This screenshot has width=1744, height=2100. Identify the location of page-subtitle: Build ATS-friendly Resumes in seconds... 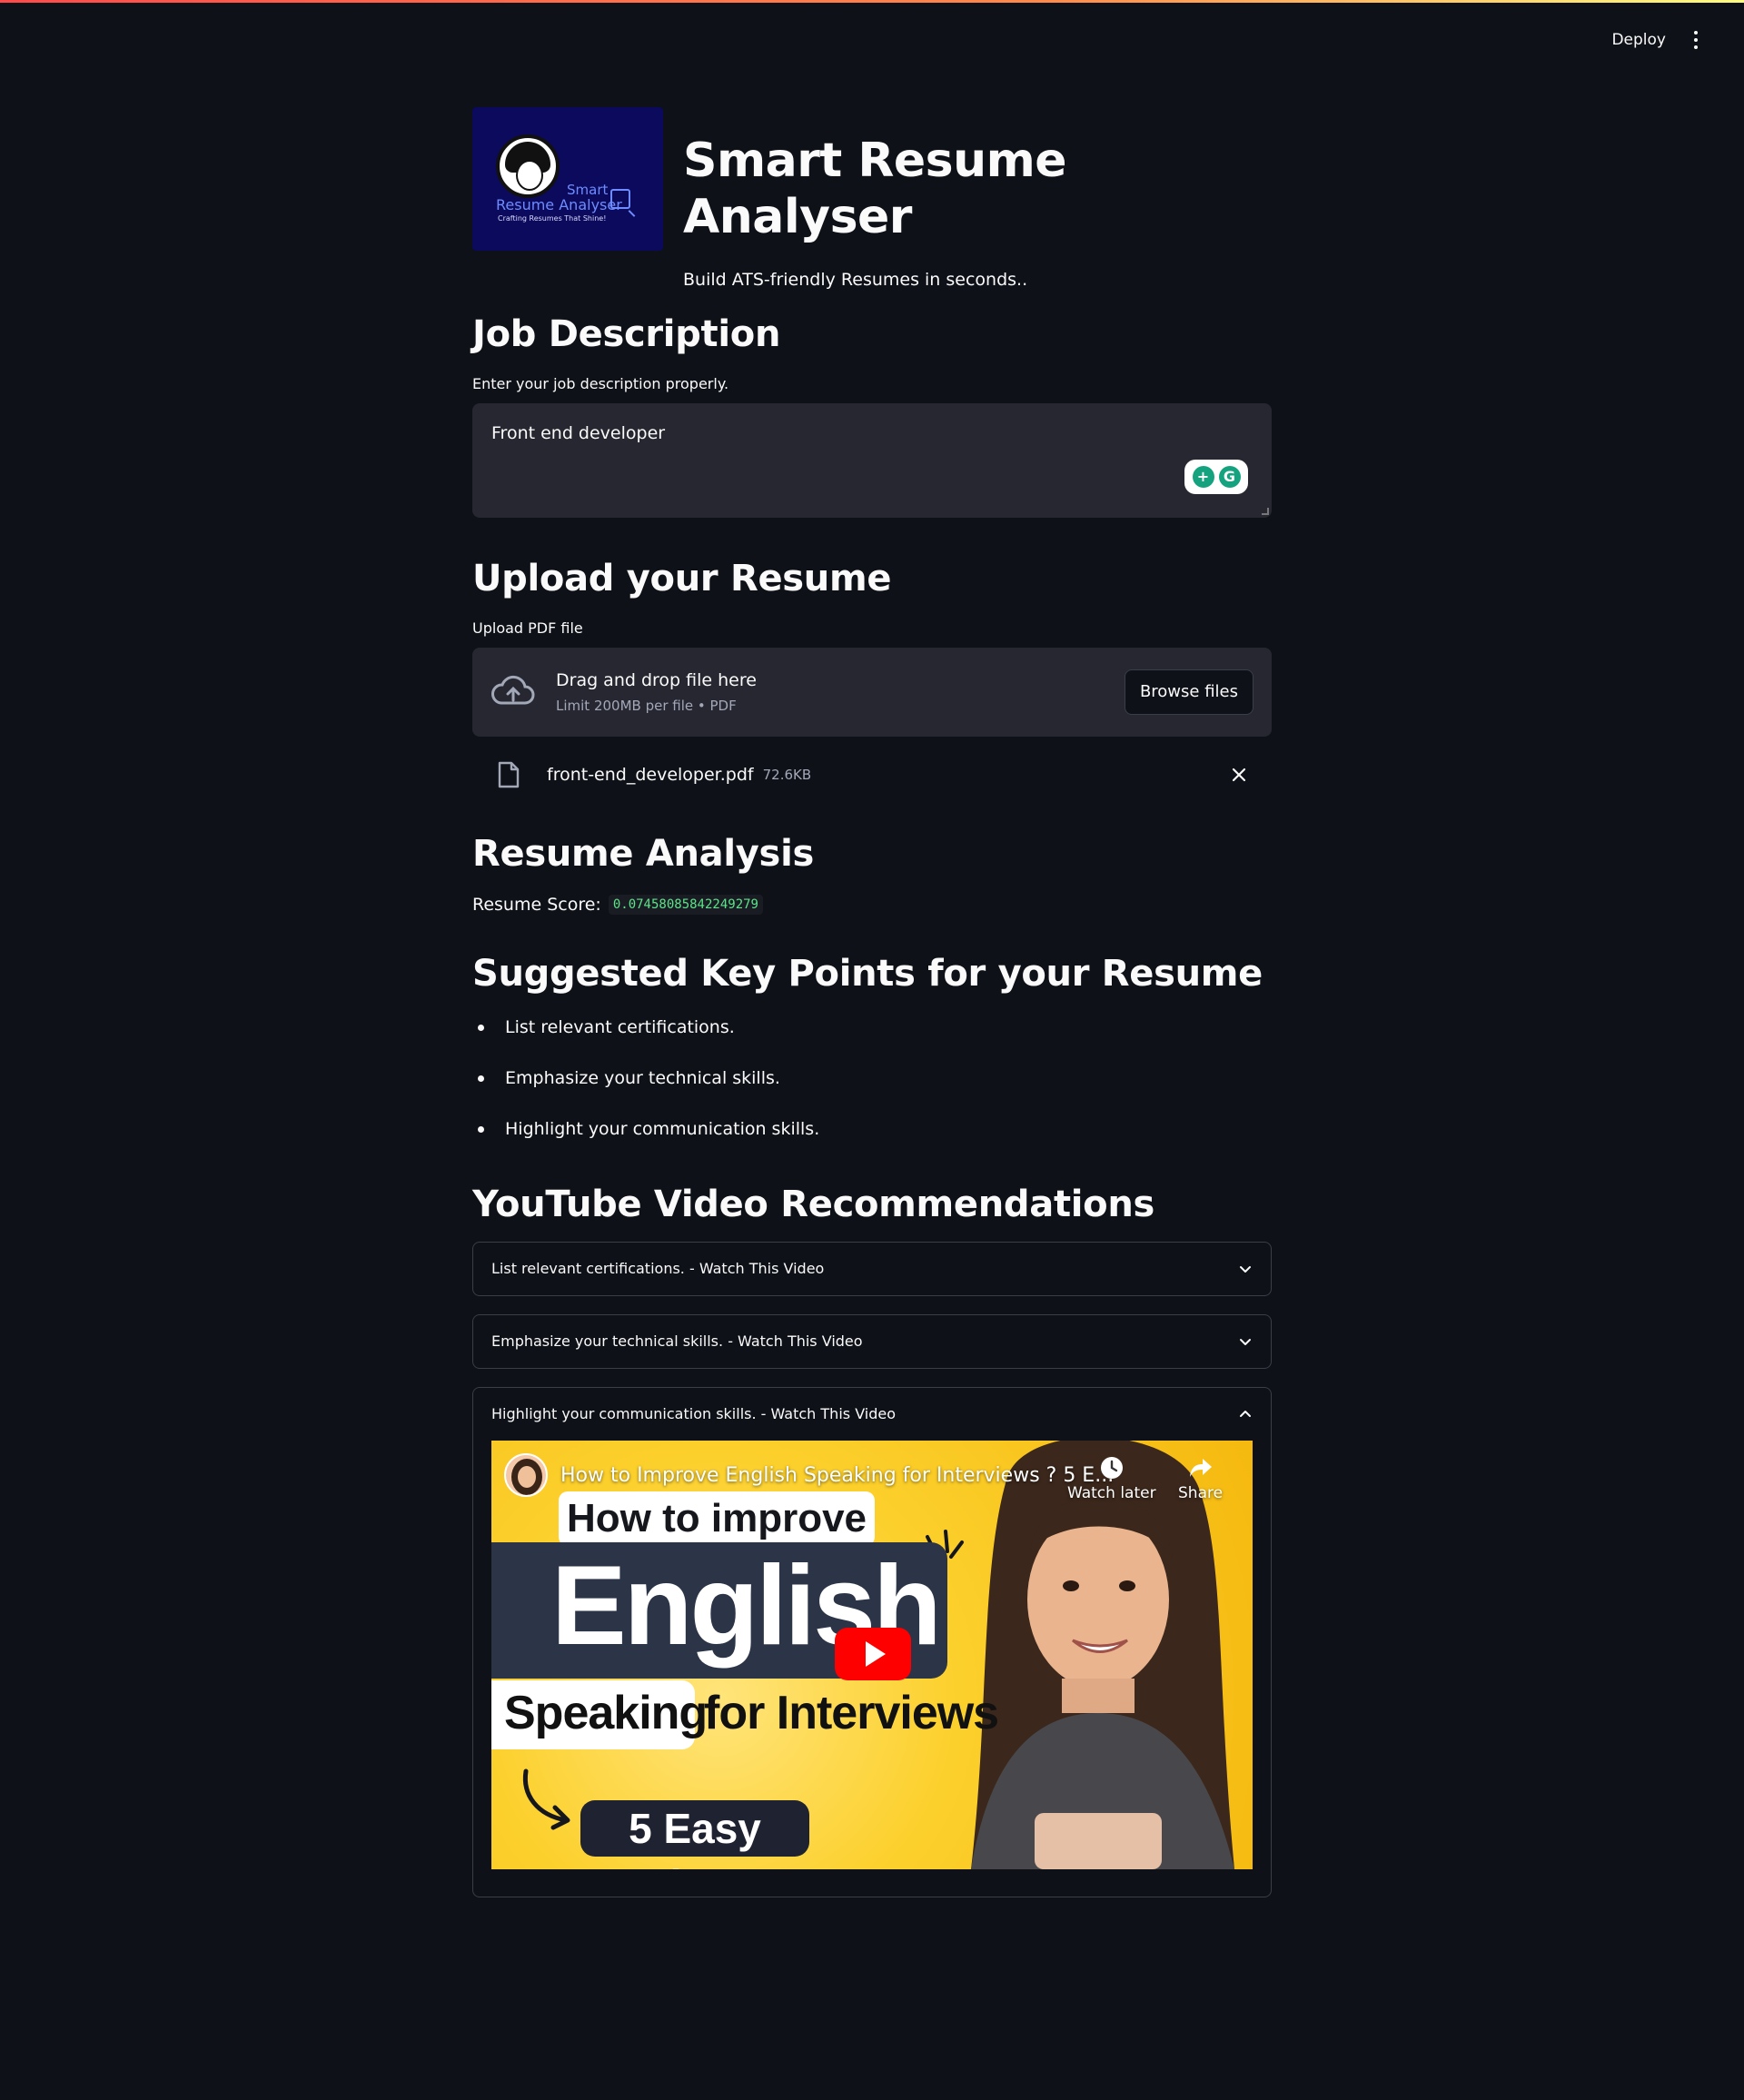
(855, 279).